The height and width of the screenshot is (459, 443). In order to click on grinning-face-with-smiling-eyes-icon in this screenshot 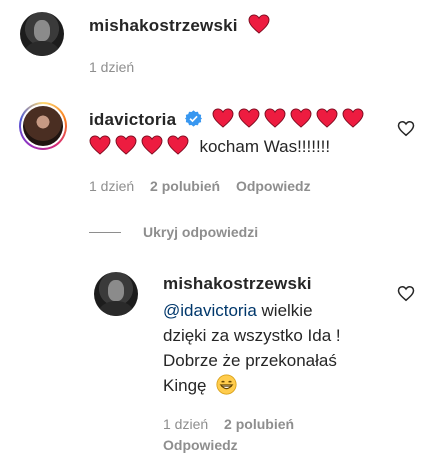, I will do `click(226, 384)`.